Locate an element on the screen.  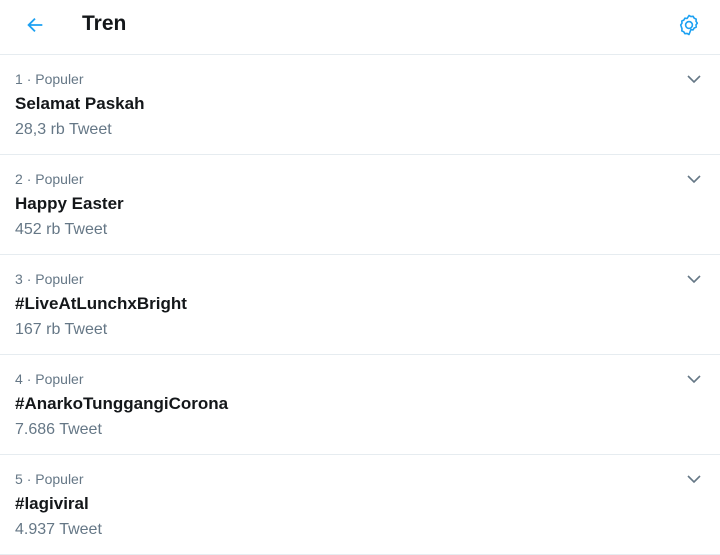
trend-meta: 5 · Populer is located at coordinates (49, 479).